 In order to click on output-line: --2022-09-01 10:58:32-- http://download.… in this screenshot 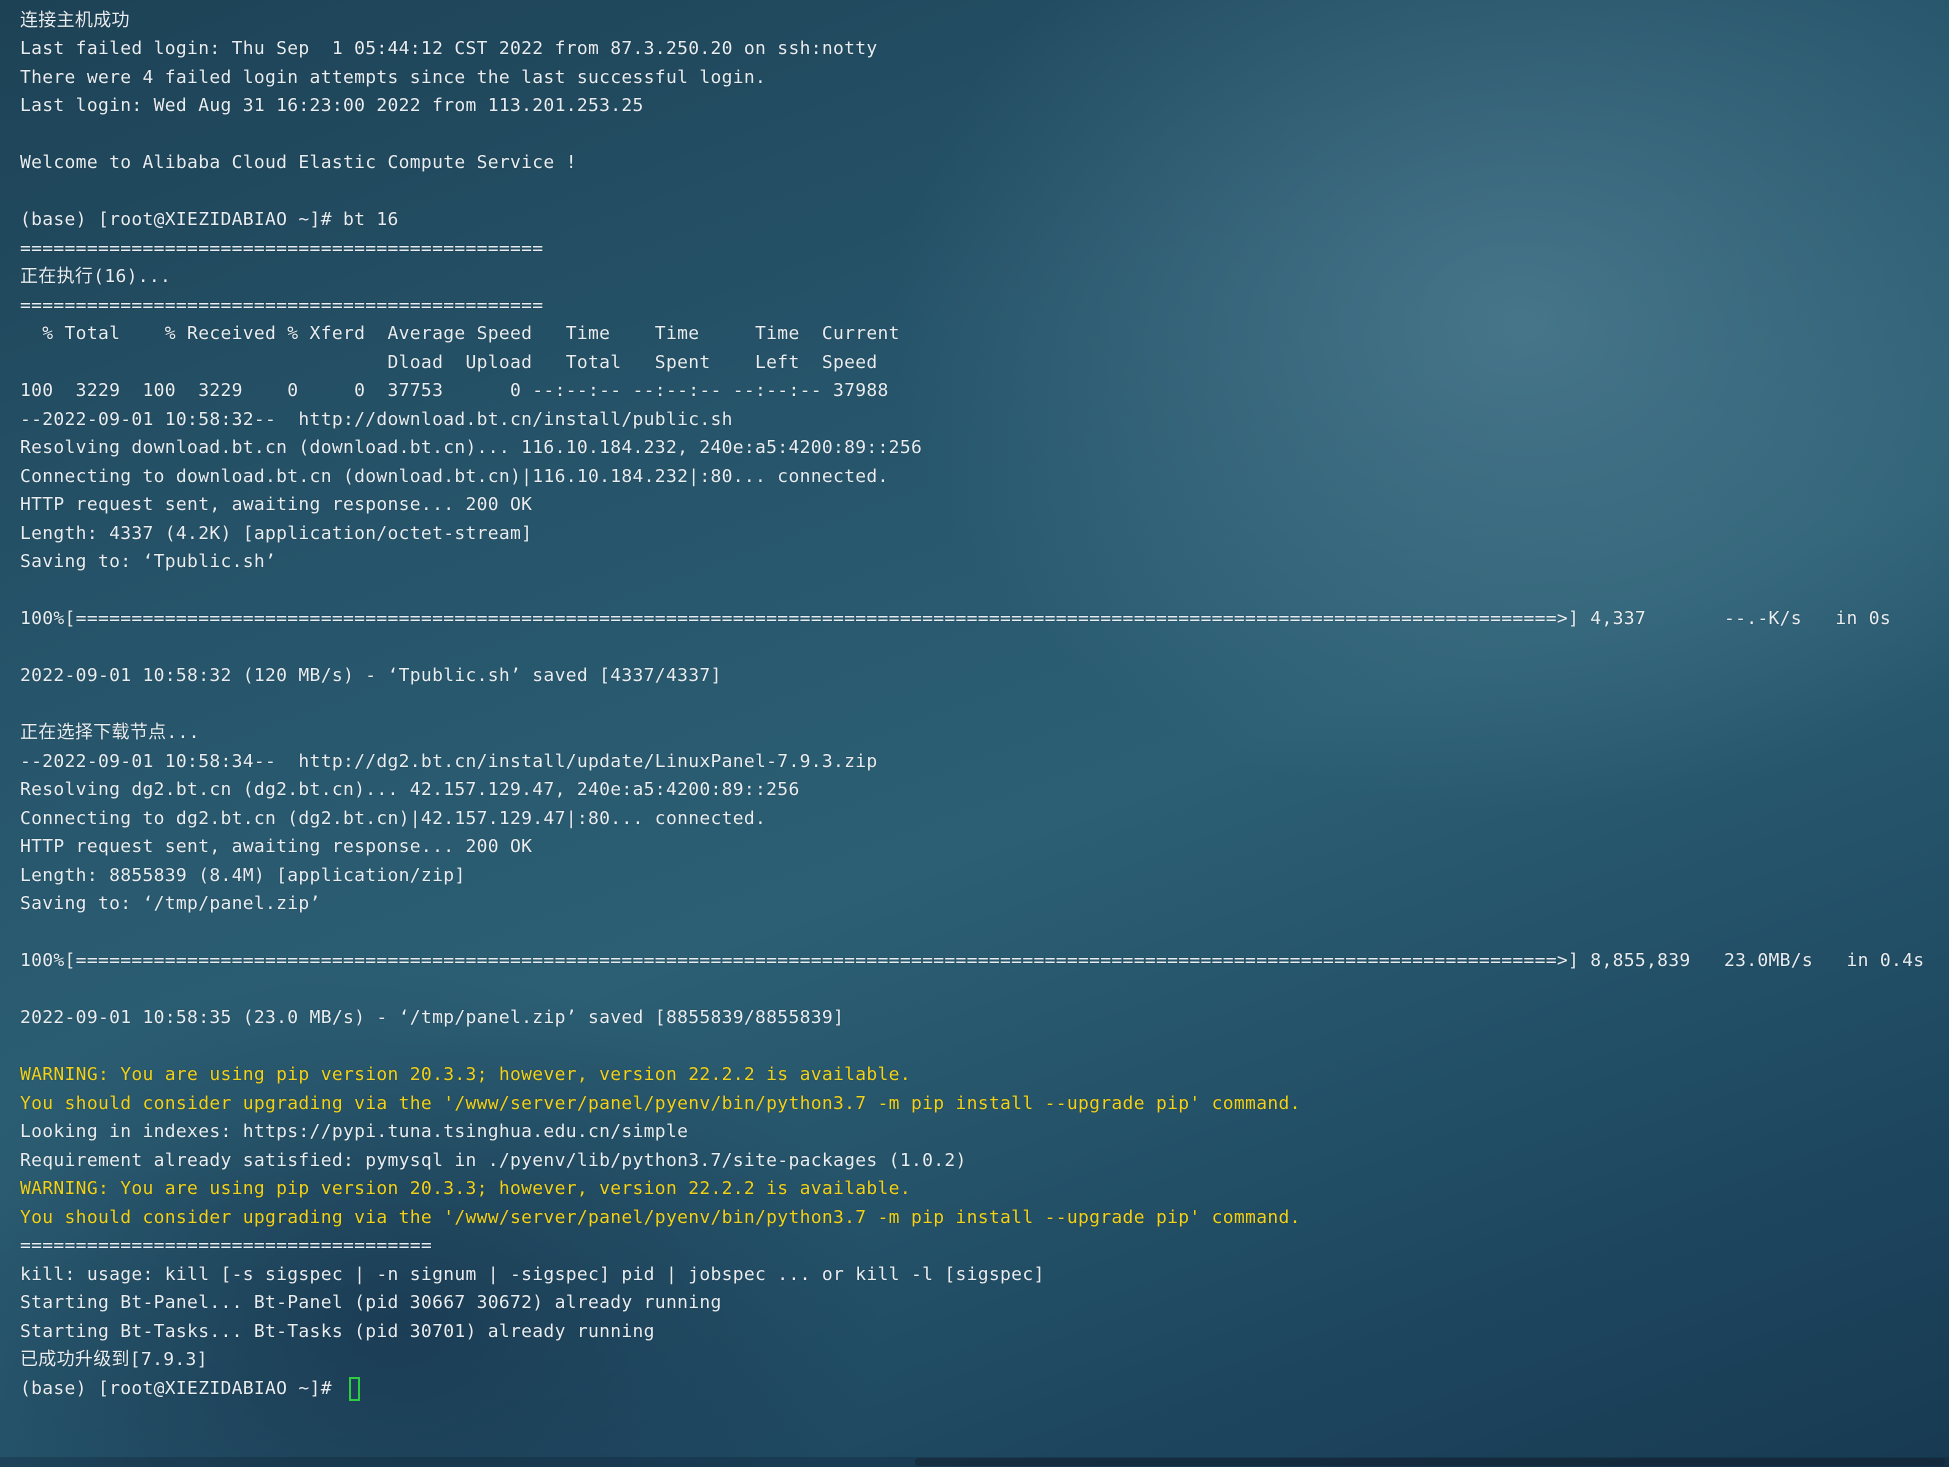, I will do `click(376, 419)`.